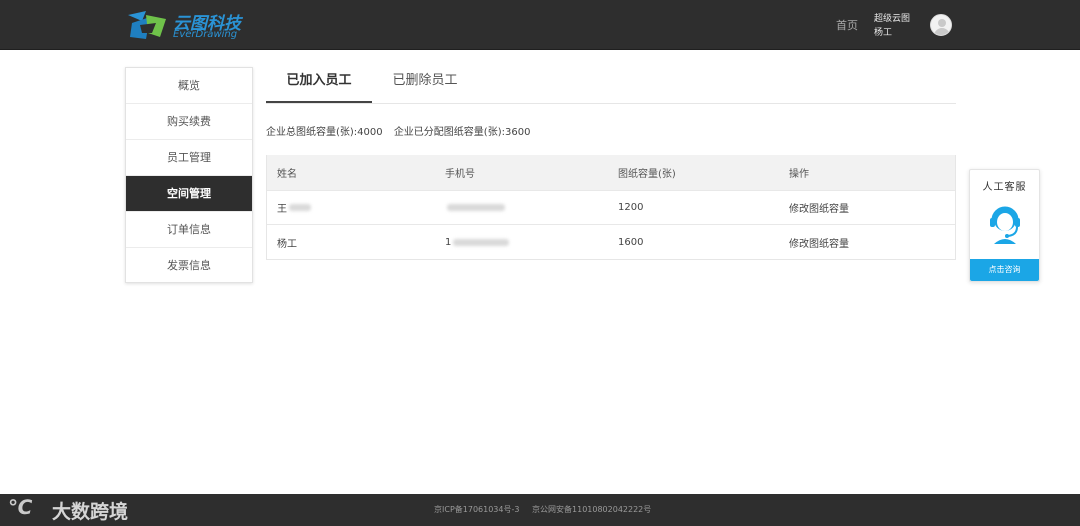  I want to click on capacity-cell: 1200, so click(631, 207).